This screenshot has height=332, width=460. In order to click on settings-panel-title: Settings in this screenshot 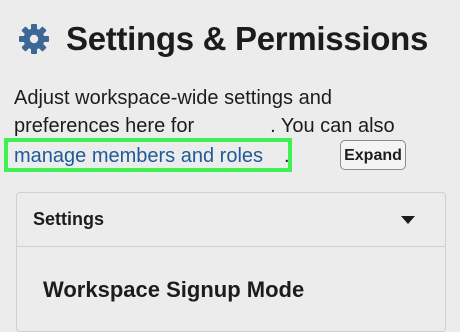, I will do `click(69, 219)`.